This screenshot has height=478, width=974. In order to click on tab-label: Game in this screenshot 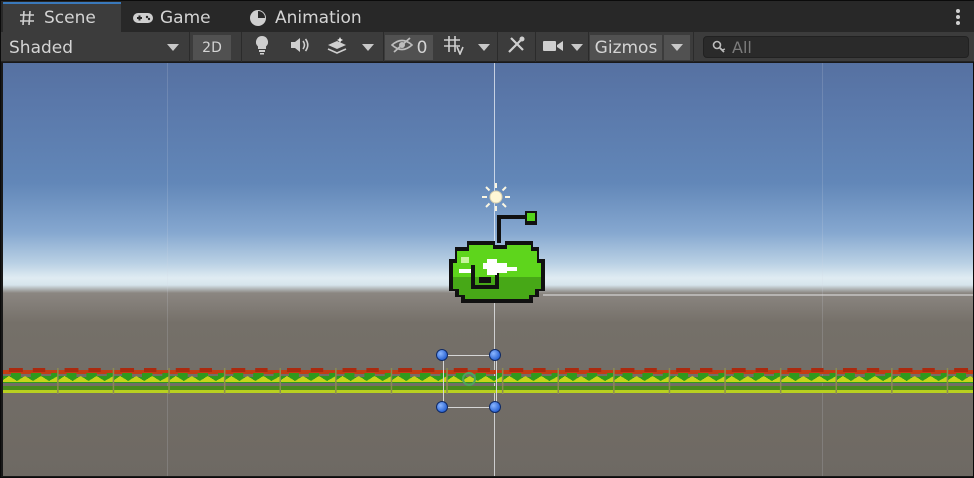, I will do `click(185, 18)`.